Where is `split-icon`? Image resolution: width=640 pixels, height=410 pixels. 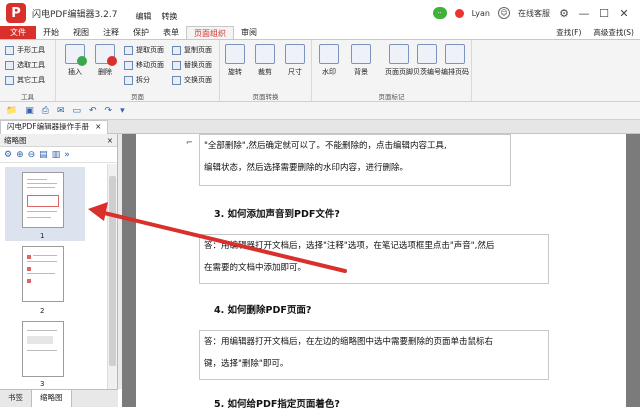 split-icon is located at coordinates (128, 80).